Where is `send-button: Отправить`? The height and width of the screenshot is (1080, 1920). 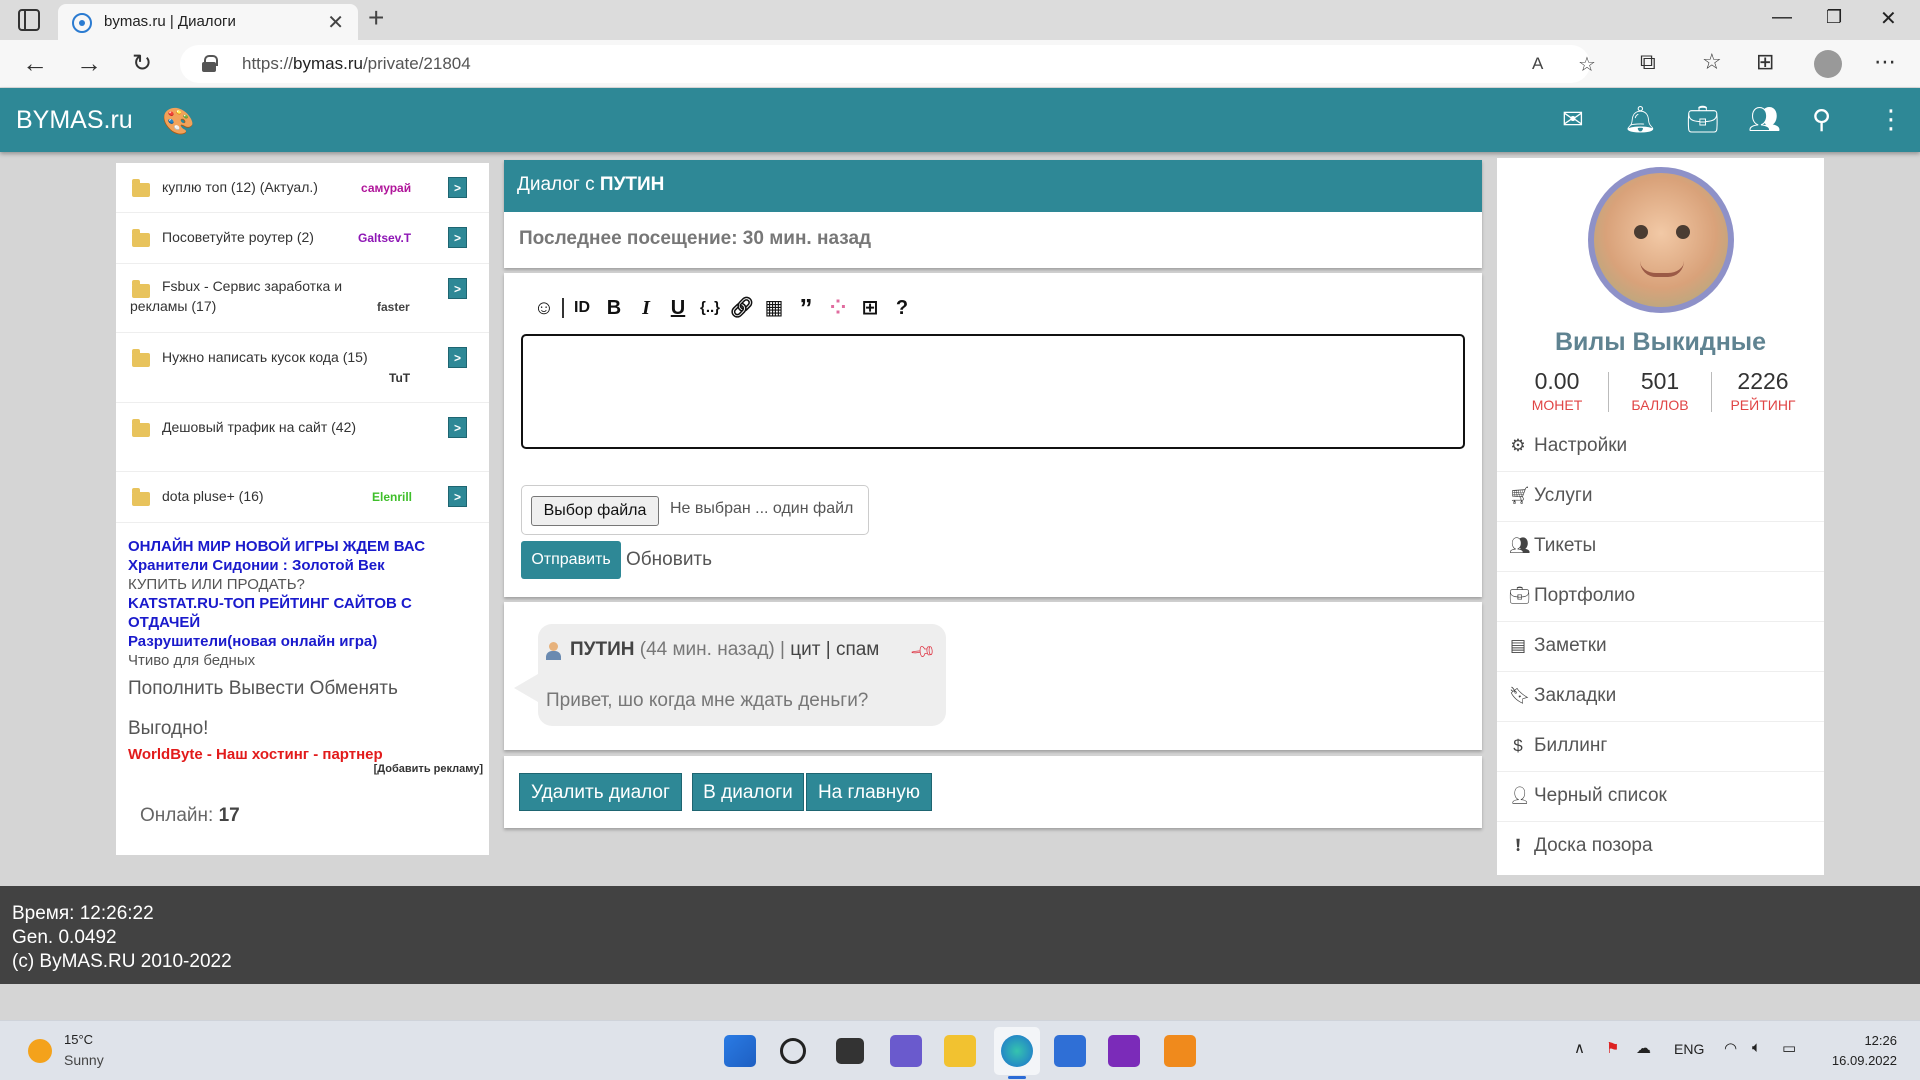
send-button: Отправить is located at coordinates (571, 560).